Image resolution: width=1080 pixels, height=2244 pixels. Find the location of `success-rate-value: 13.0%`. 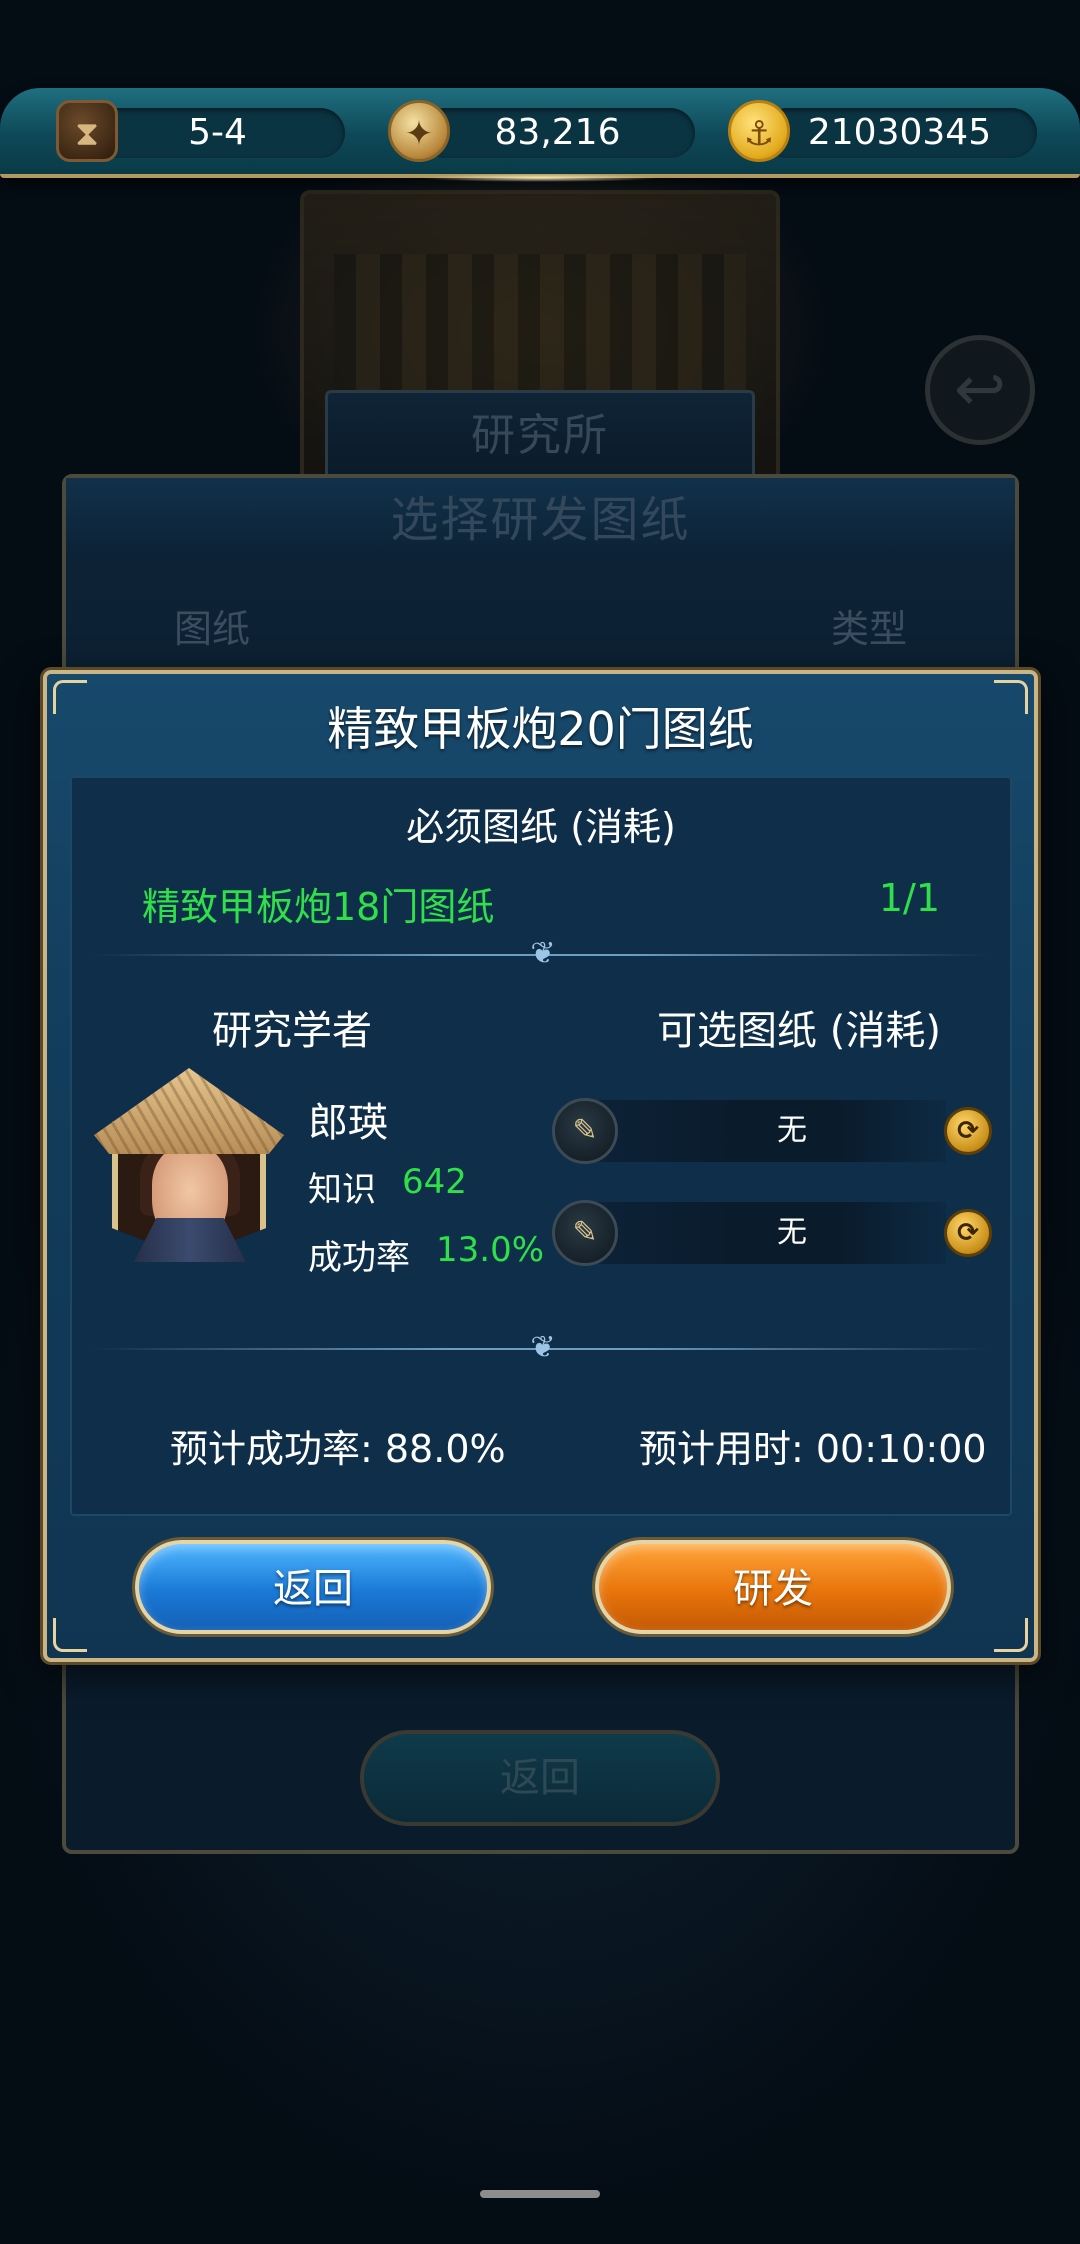

success-rate-value: 13.0% is located at coordinates (490, 1250).